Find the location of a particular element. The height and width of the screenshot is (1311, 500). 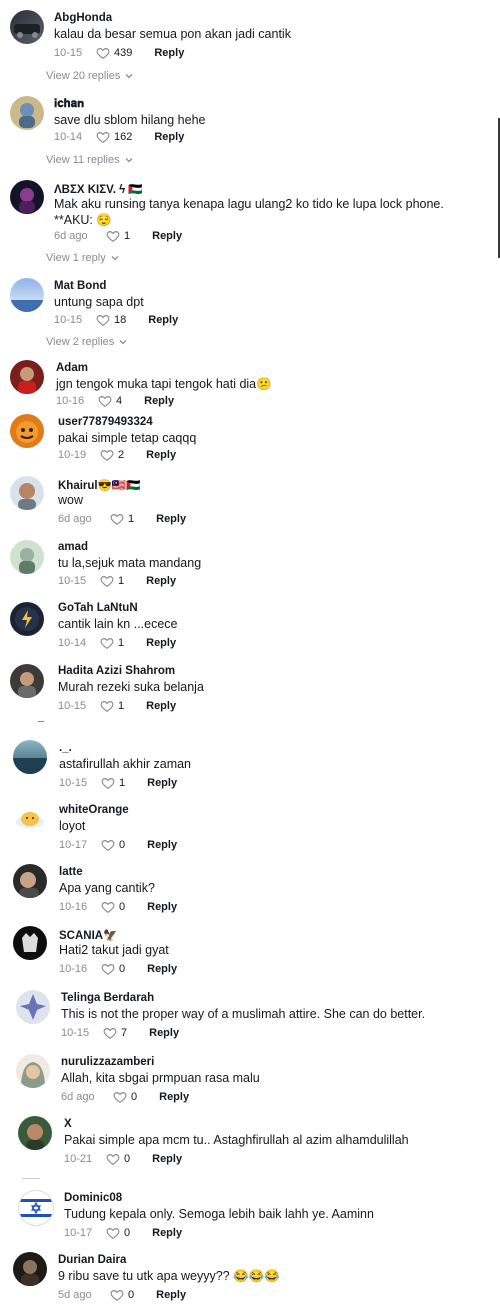

comment-username: amad is located at coordinates (73, 547).